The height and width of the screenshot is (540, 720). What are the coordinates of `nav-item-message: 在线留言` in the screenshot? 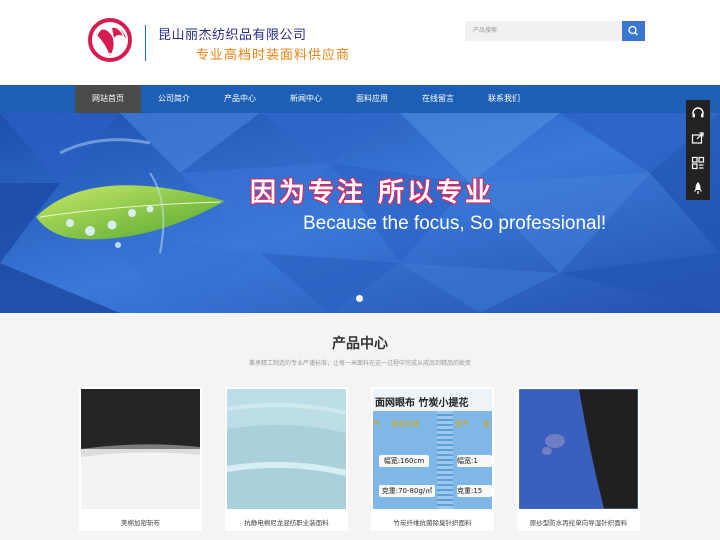 It's located at (438, 99).